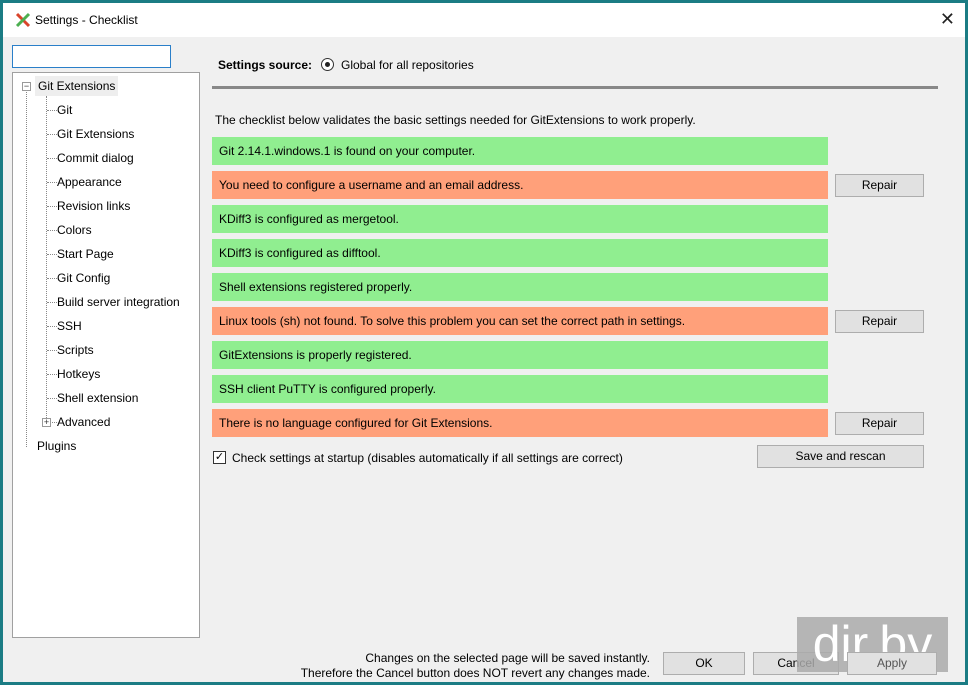 The image size is (968, 685). I want to click on check-row: KDiff3 is configured as difftool., so click(520, 253).